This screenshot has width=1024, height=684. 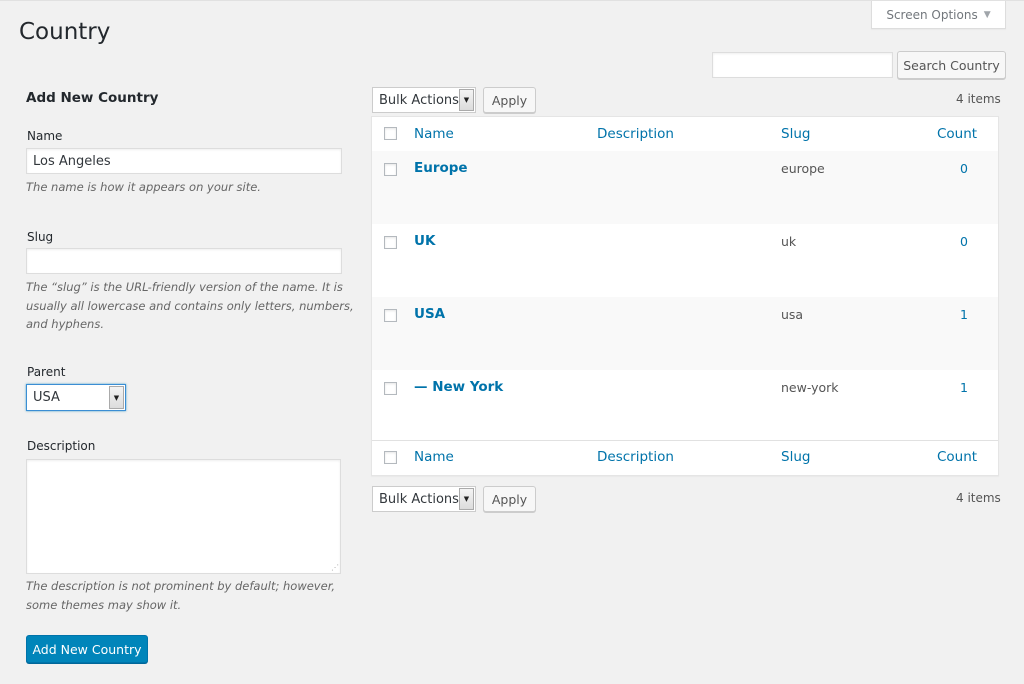 What do you see at coordinates (434, 134) in the screenshot?
I see `column-name-header: Name` at bounding box center [434, 134].